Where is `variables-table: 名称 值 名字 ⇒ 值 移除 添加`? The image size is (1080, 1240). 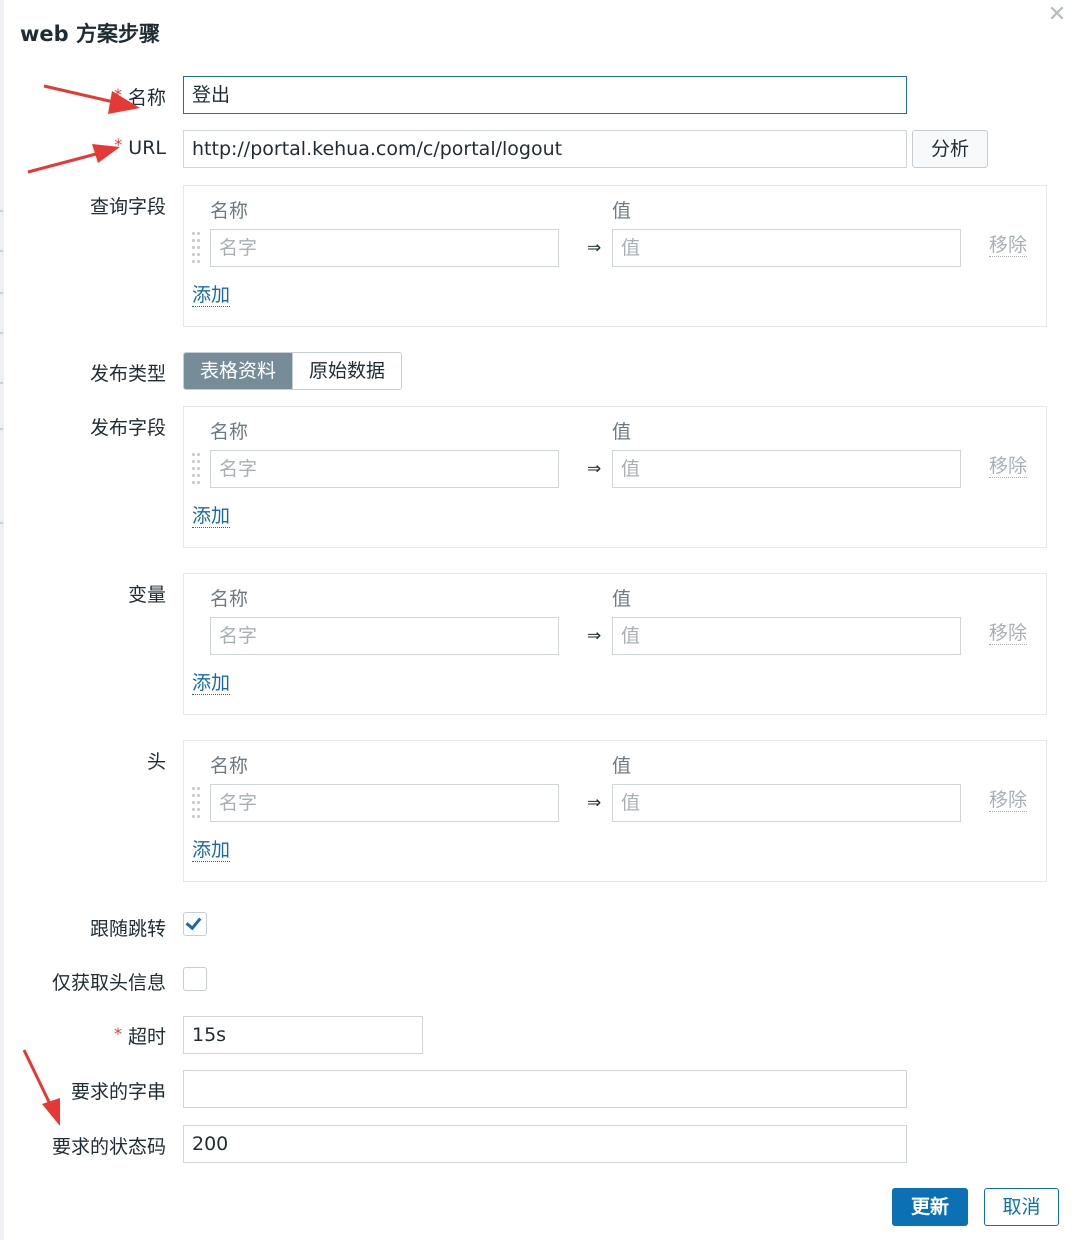 variables-table: 名称 值 名字 ⇒ 值 移除 添加 is located at coordinates (615, 644).